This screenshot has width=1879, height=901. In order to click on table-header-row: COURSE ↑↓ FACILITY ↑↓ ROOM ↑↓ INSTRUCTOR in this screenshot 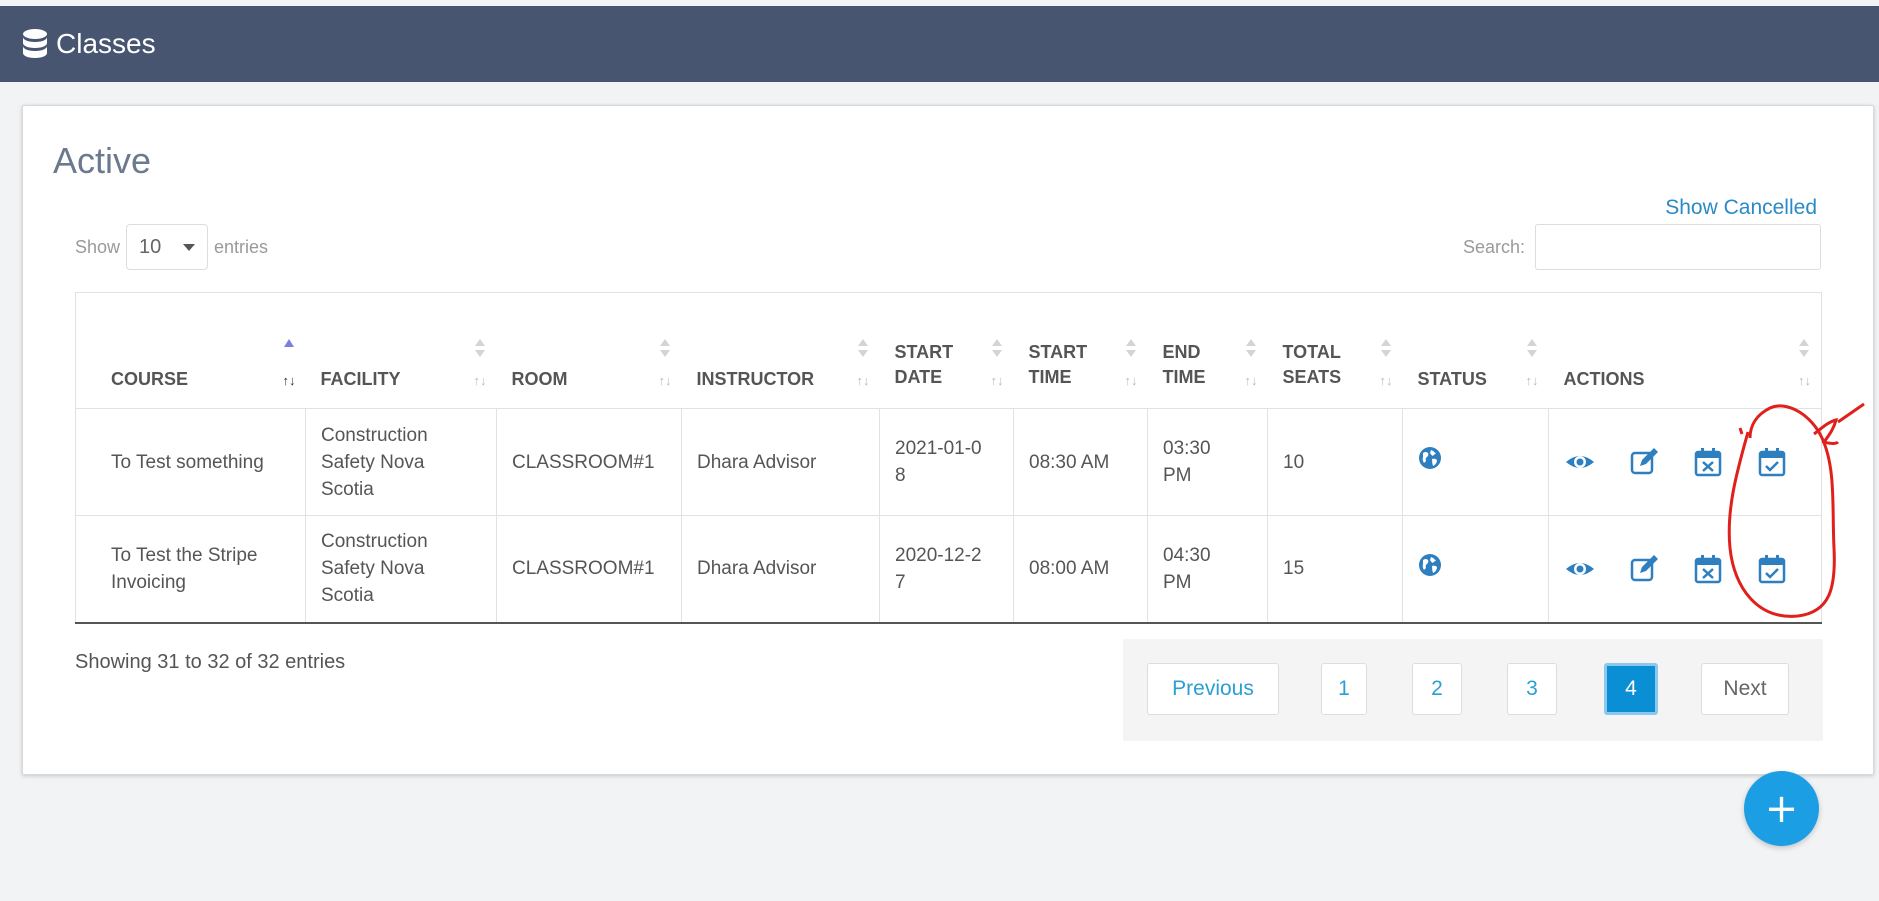, I will do `click(948, 350)`.